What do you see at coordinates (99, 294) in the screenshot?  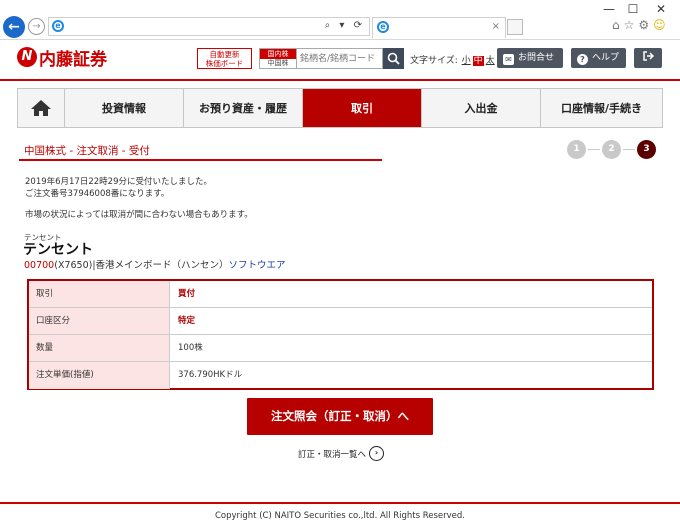 I see `order-key-trade: 取引` at bounding box center [99, 294].